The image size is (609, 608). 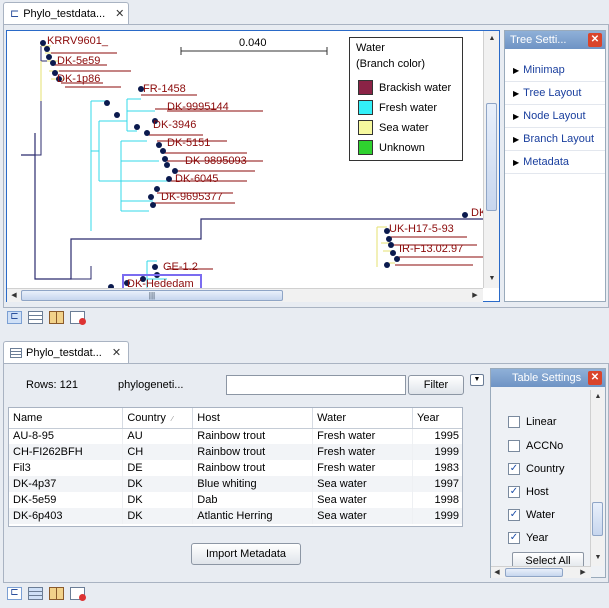 What do you see at coordinates (528, 538) in the screenshot?
I see `column-option: ✓ Year` at bounding box center [528, 538].